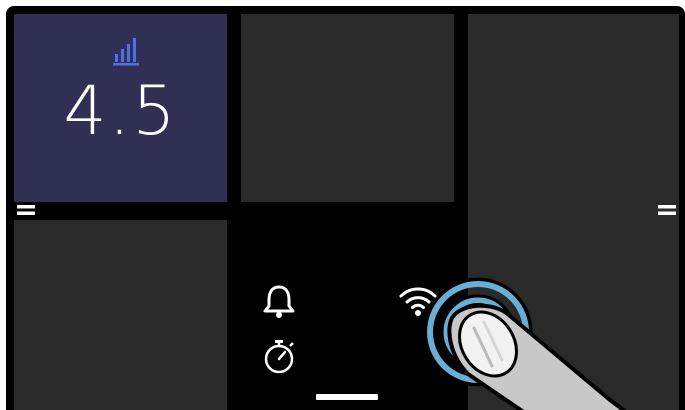  What do you see at coordinates (279, 301) in the screenshot?
I see `bell-icon` at bounding box center [279, 301].